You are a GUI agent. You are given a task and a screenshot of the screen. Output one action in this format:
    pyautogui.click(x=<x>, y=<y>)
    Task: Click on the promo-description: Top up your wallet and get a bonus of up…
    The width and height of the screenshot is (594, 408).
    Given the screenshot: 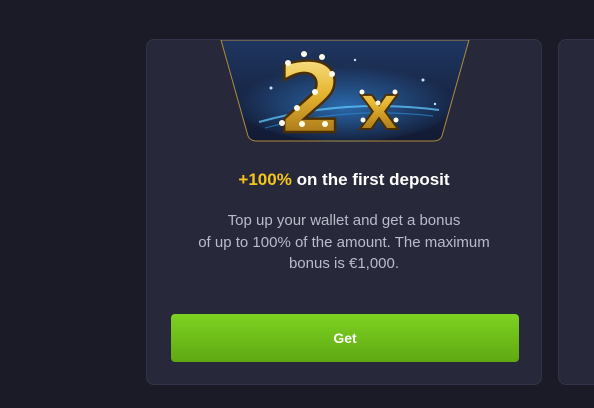 What is the action you would take?
    pyautogui.click(x=344, y=242)
    